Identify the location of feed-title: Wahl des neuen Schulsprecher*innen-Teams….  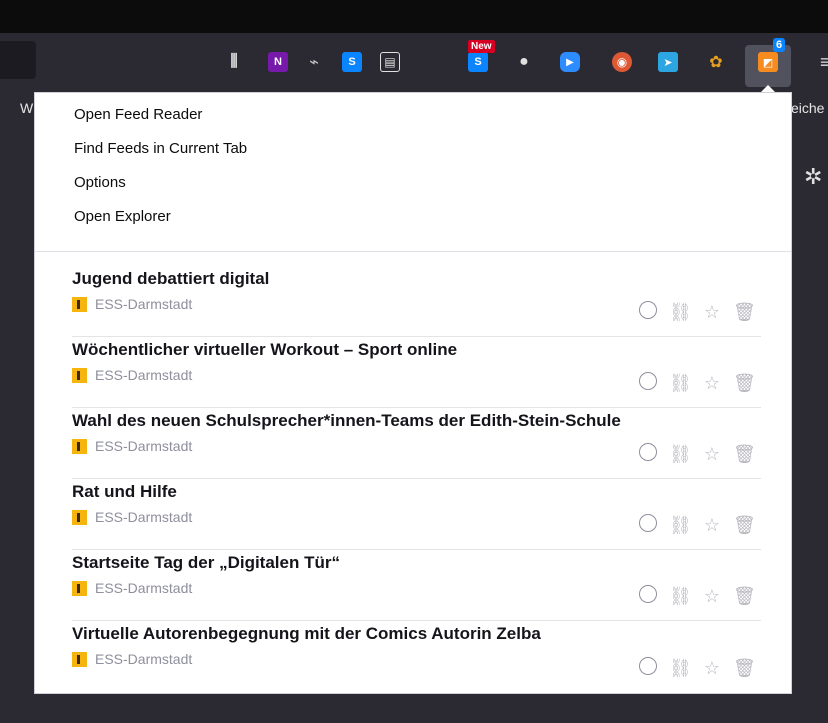
(416, 421).